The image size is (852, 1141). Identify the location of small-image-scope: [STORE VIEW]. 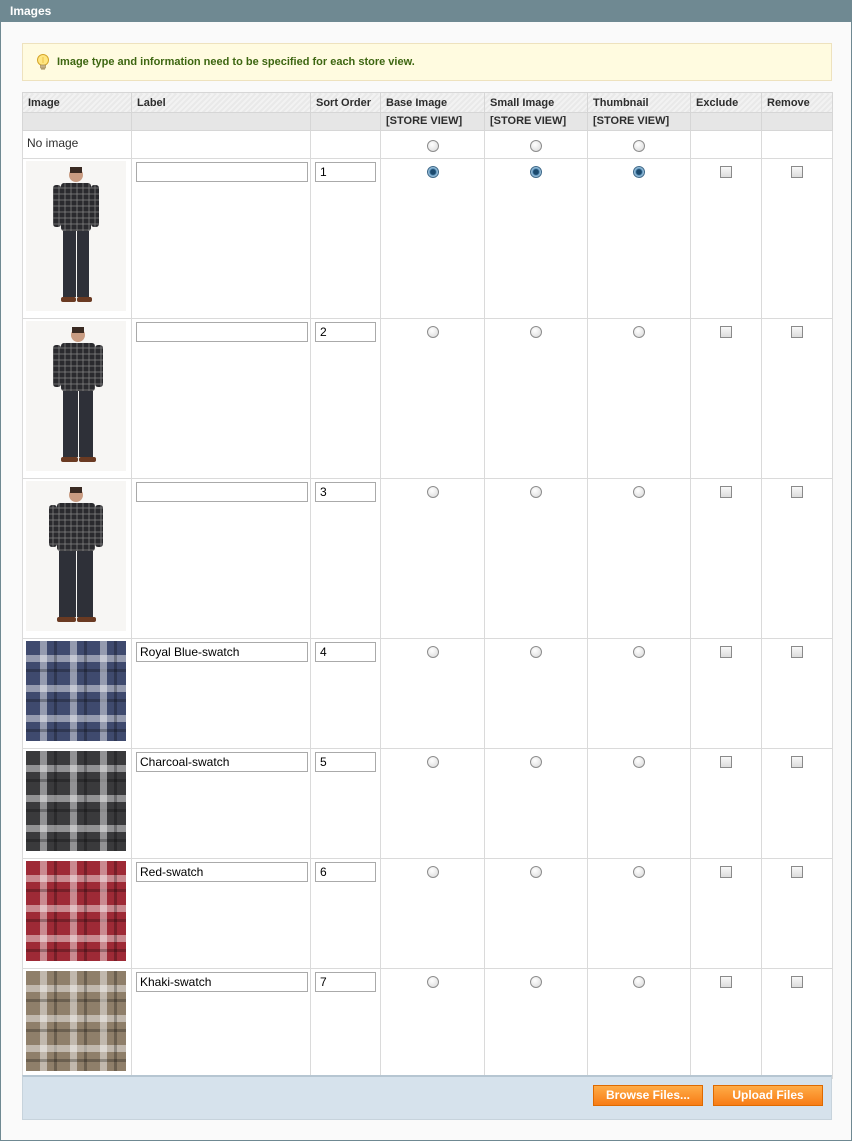
(536, 121).